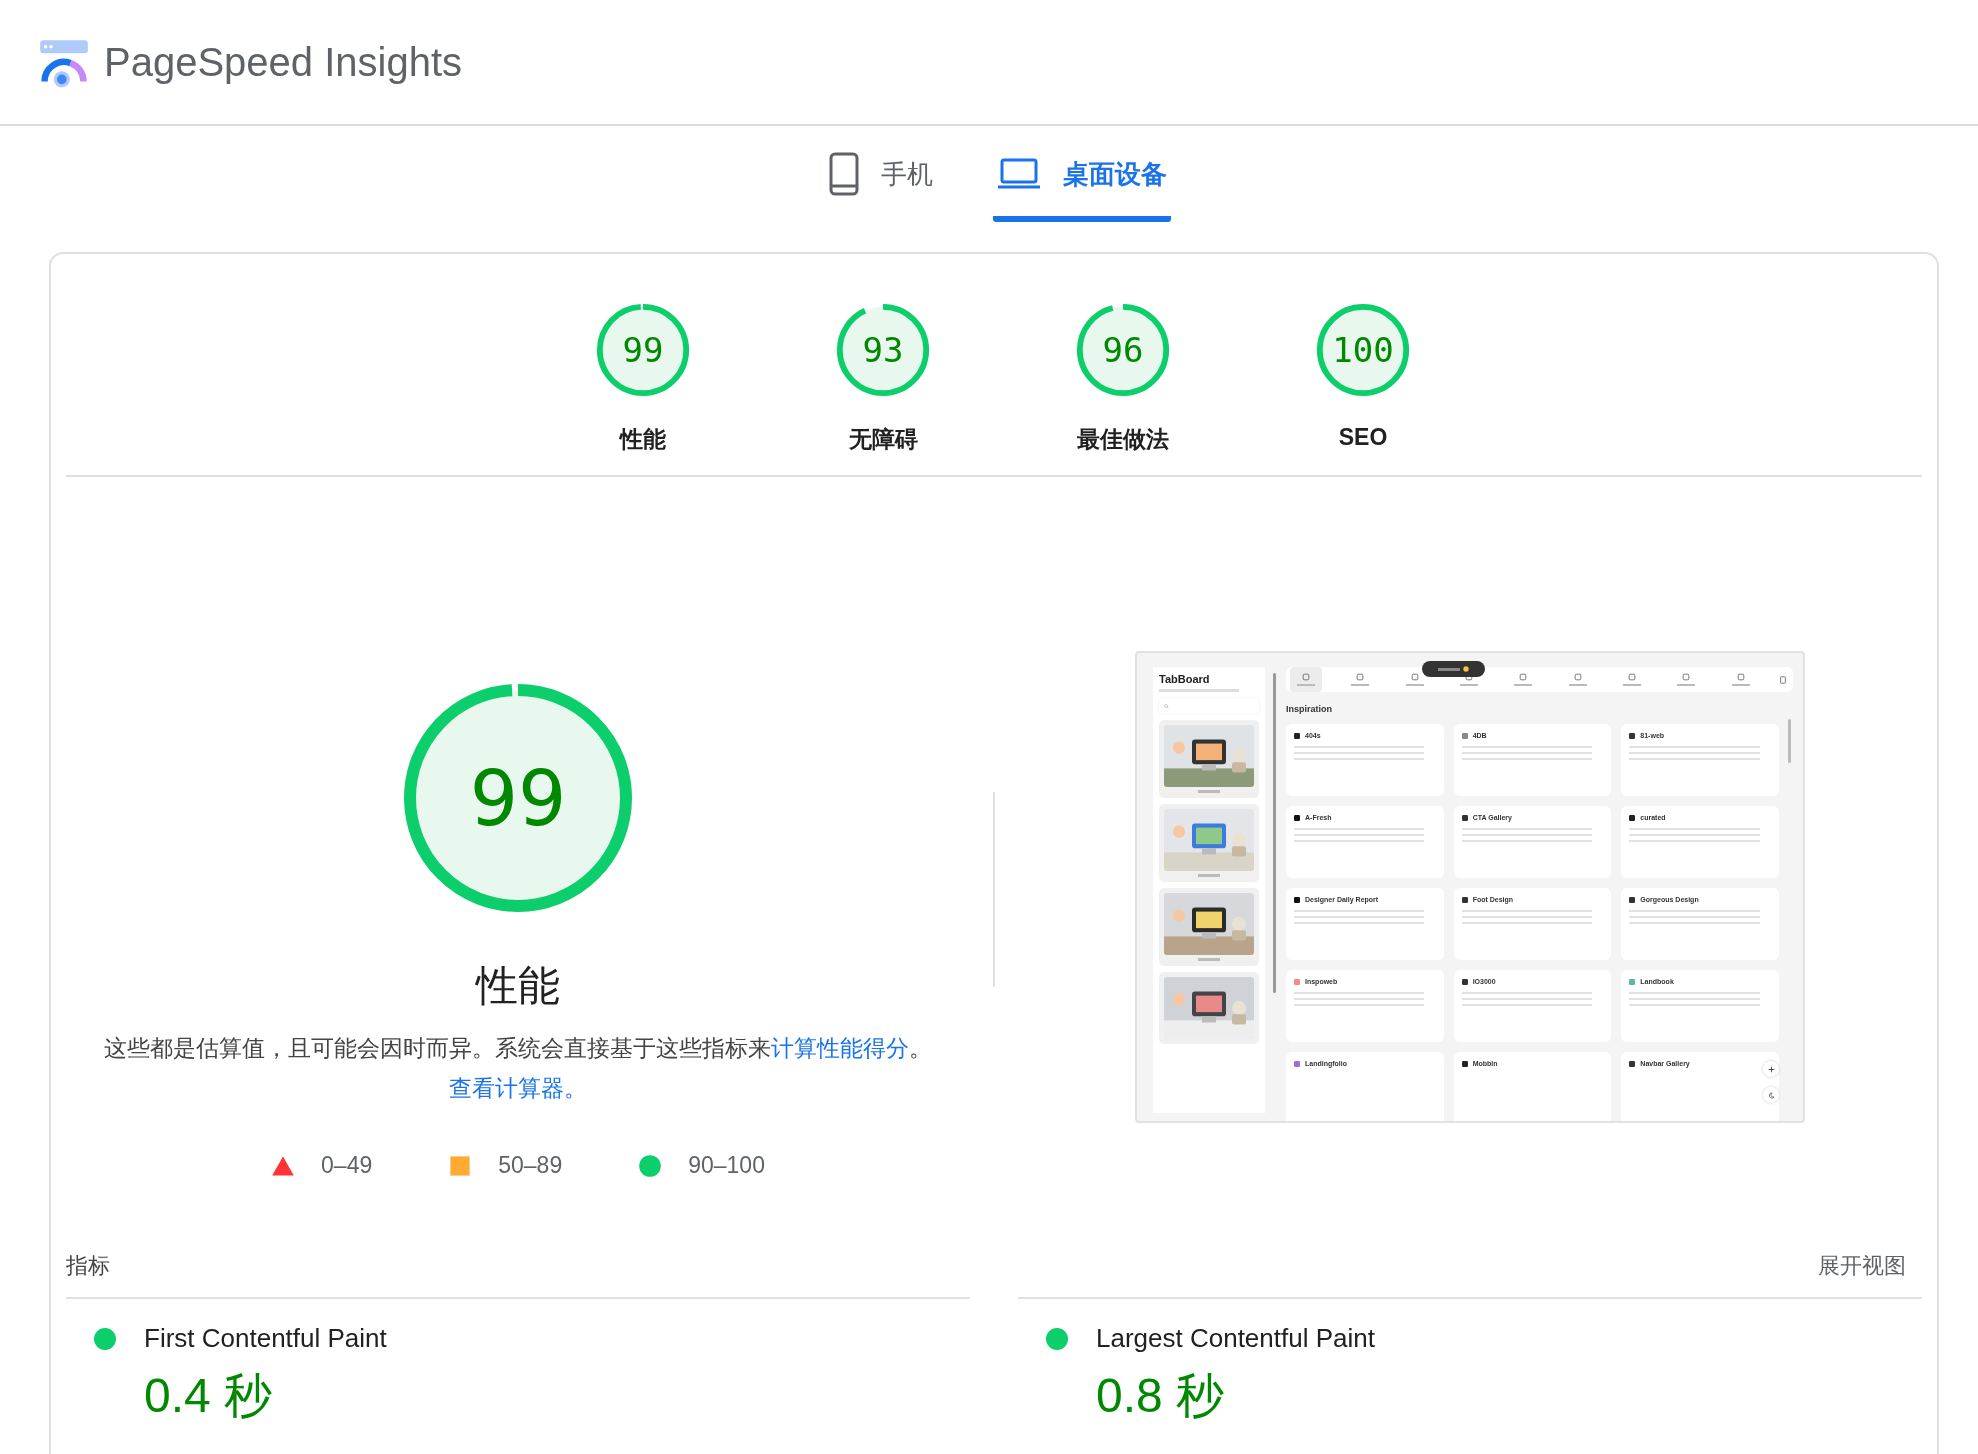  Describe the element at coordinates (1771, 1069) in the screenshot. I see `plus-icon` at that location.